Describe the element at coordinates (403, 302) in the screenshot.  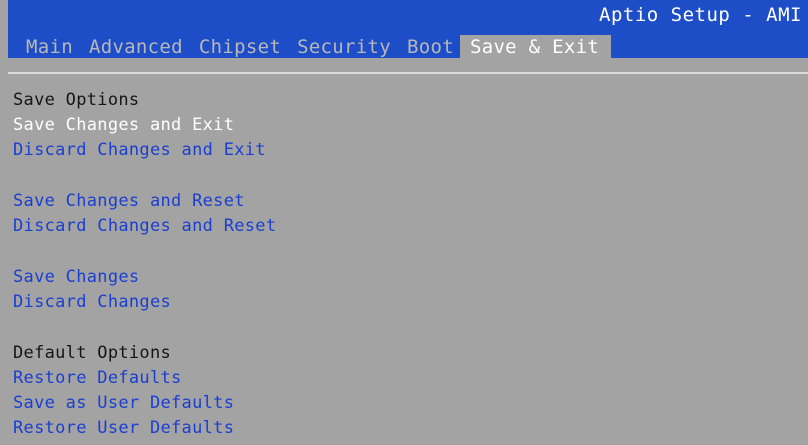
I see `menu-item-discard-changes: Discard Changes` at that location.